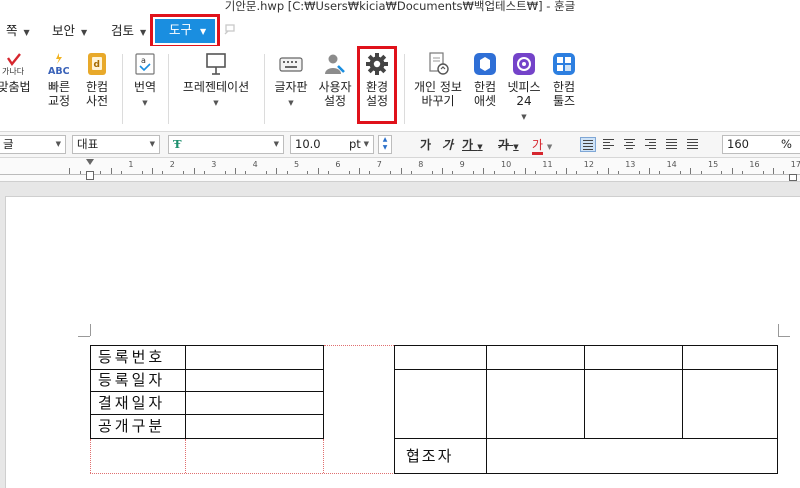 This screenshot has width=800, height=488. I want to click on menu-page: 쪽 ▼, so click(18, 31).